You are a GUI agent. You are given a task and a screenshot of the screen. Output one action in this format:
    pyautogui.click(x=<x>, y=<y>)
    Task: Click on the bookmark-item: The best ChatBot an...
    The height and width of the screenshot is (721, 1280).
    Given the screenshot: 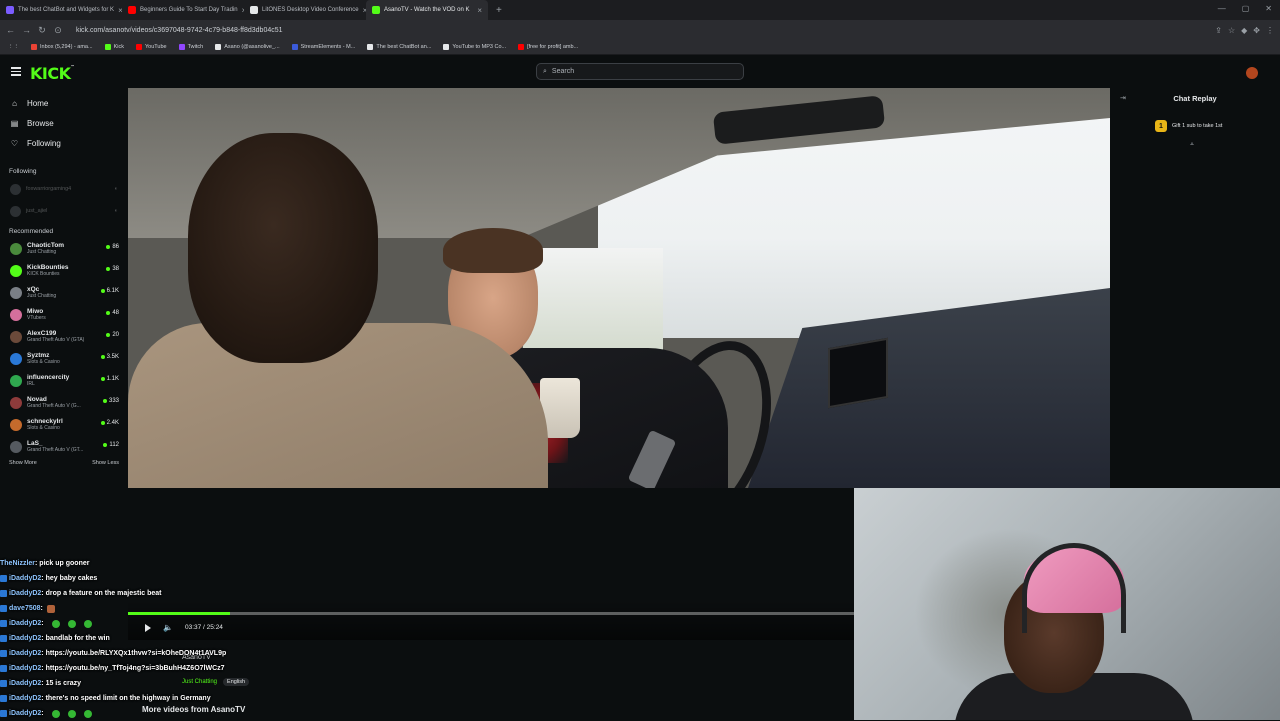 What is the action you would take?
    pyautogui.click(x=399, y=47)
    